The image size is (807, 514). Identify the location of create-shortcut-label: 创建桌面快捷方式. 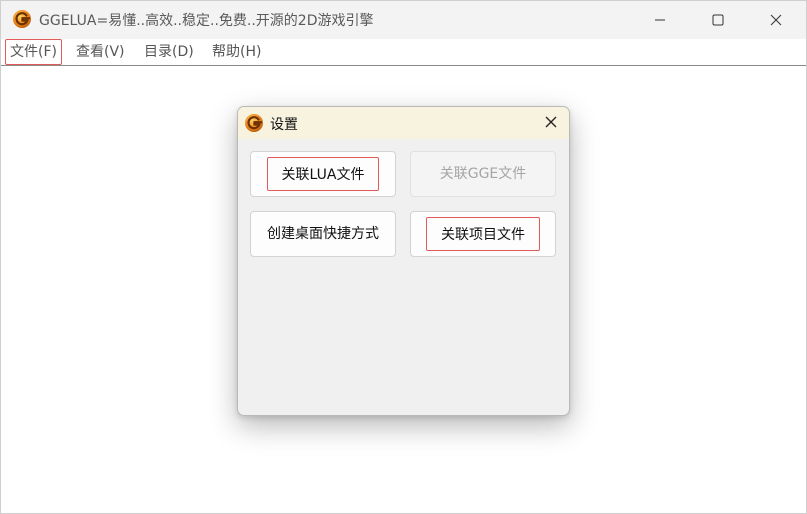
(323, 234).